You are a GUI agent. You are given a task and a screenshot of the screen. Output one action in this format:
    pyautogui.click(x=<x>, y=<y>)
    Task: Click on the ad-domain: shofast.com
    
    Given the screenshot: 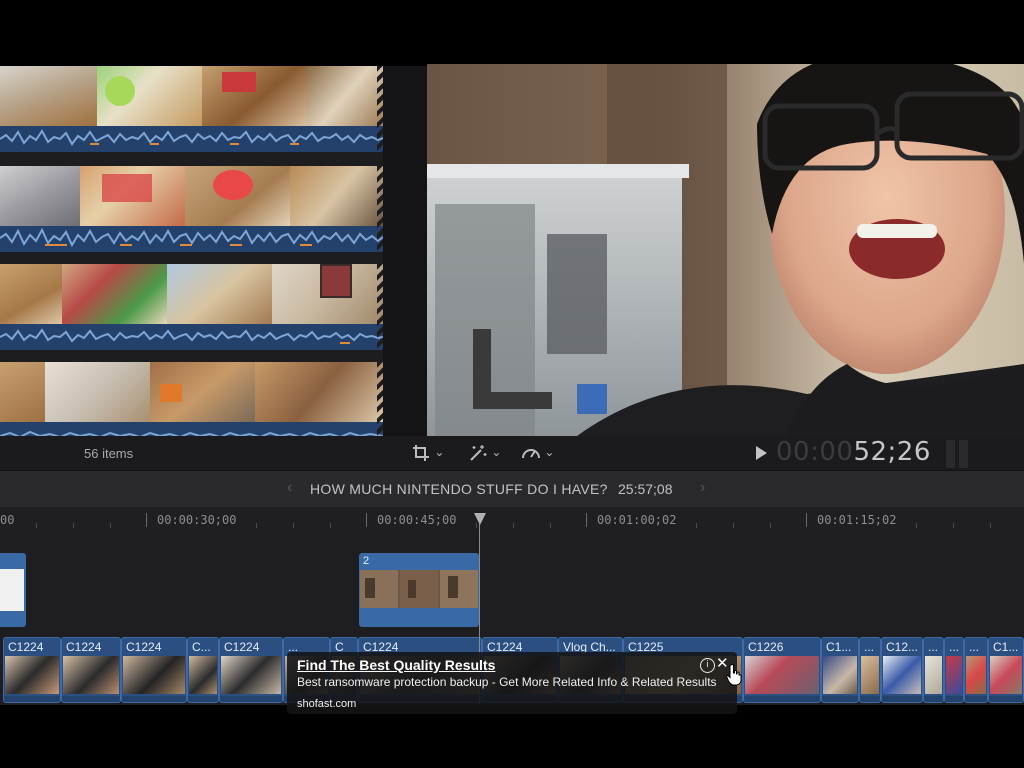 What is the action you would take?
    pyautogui.click(x=326, y=704)
    